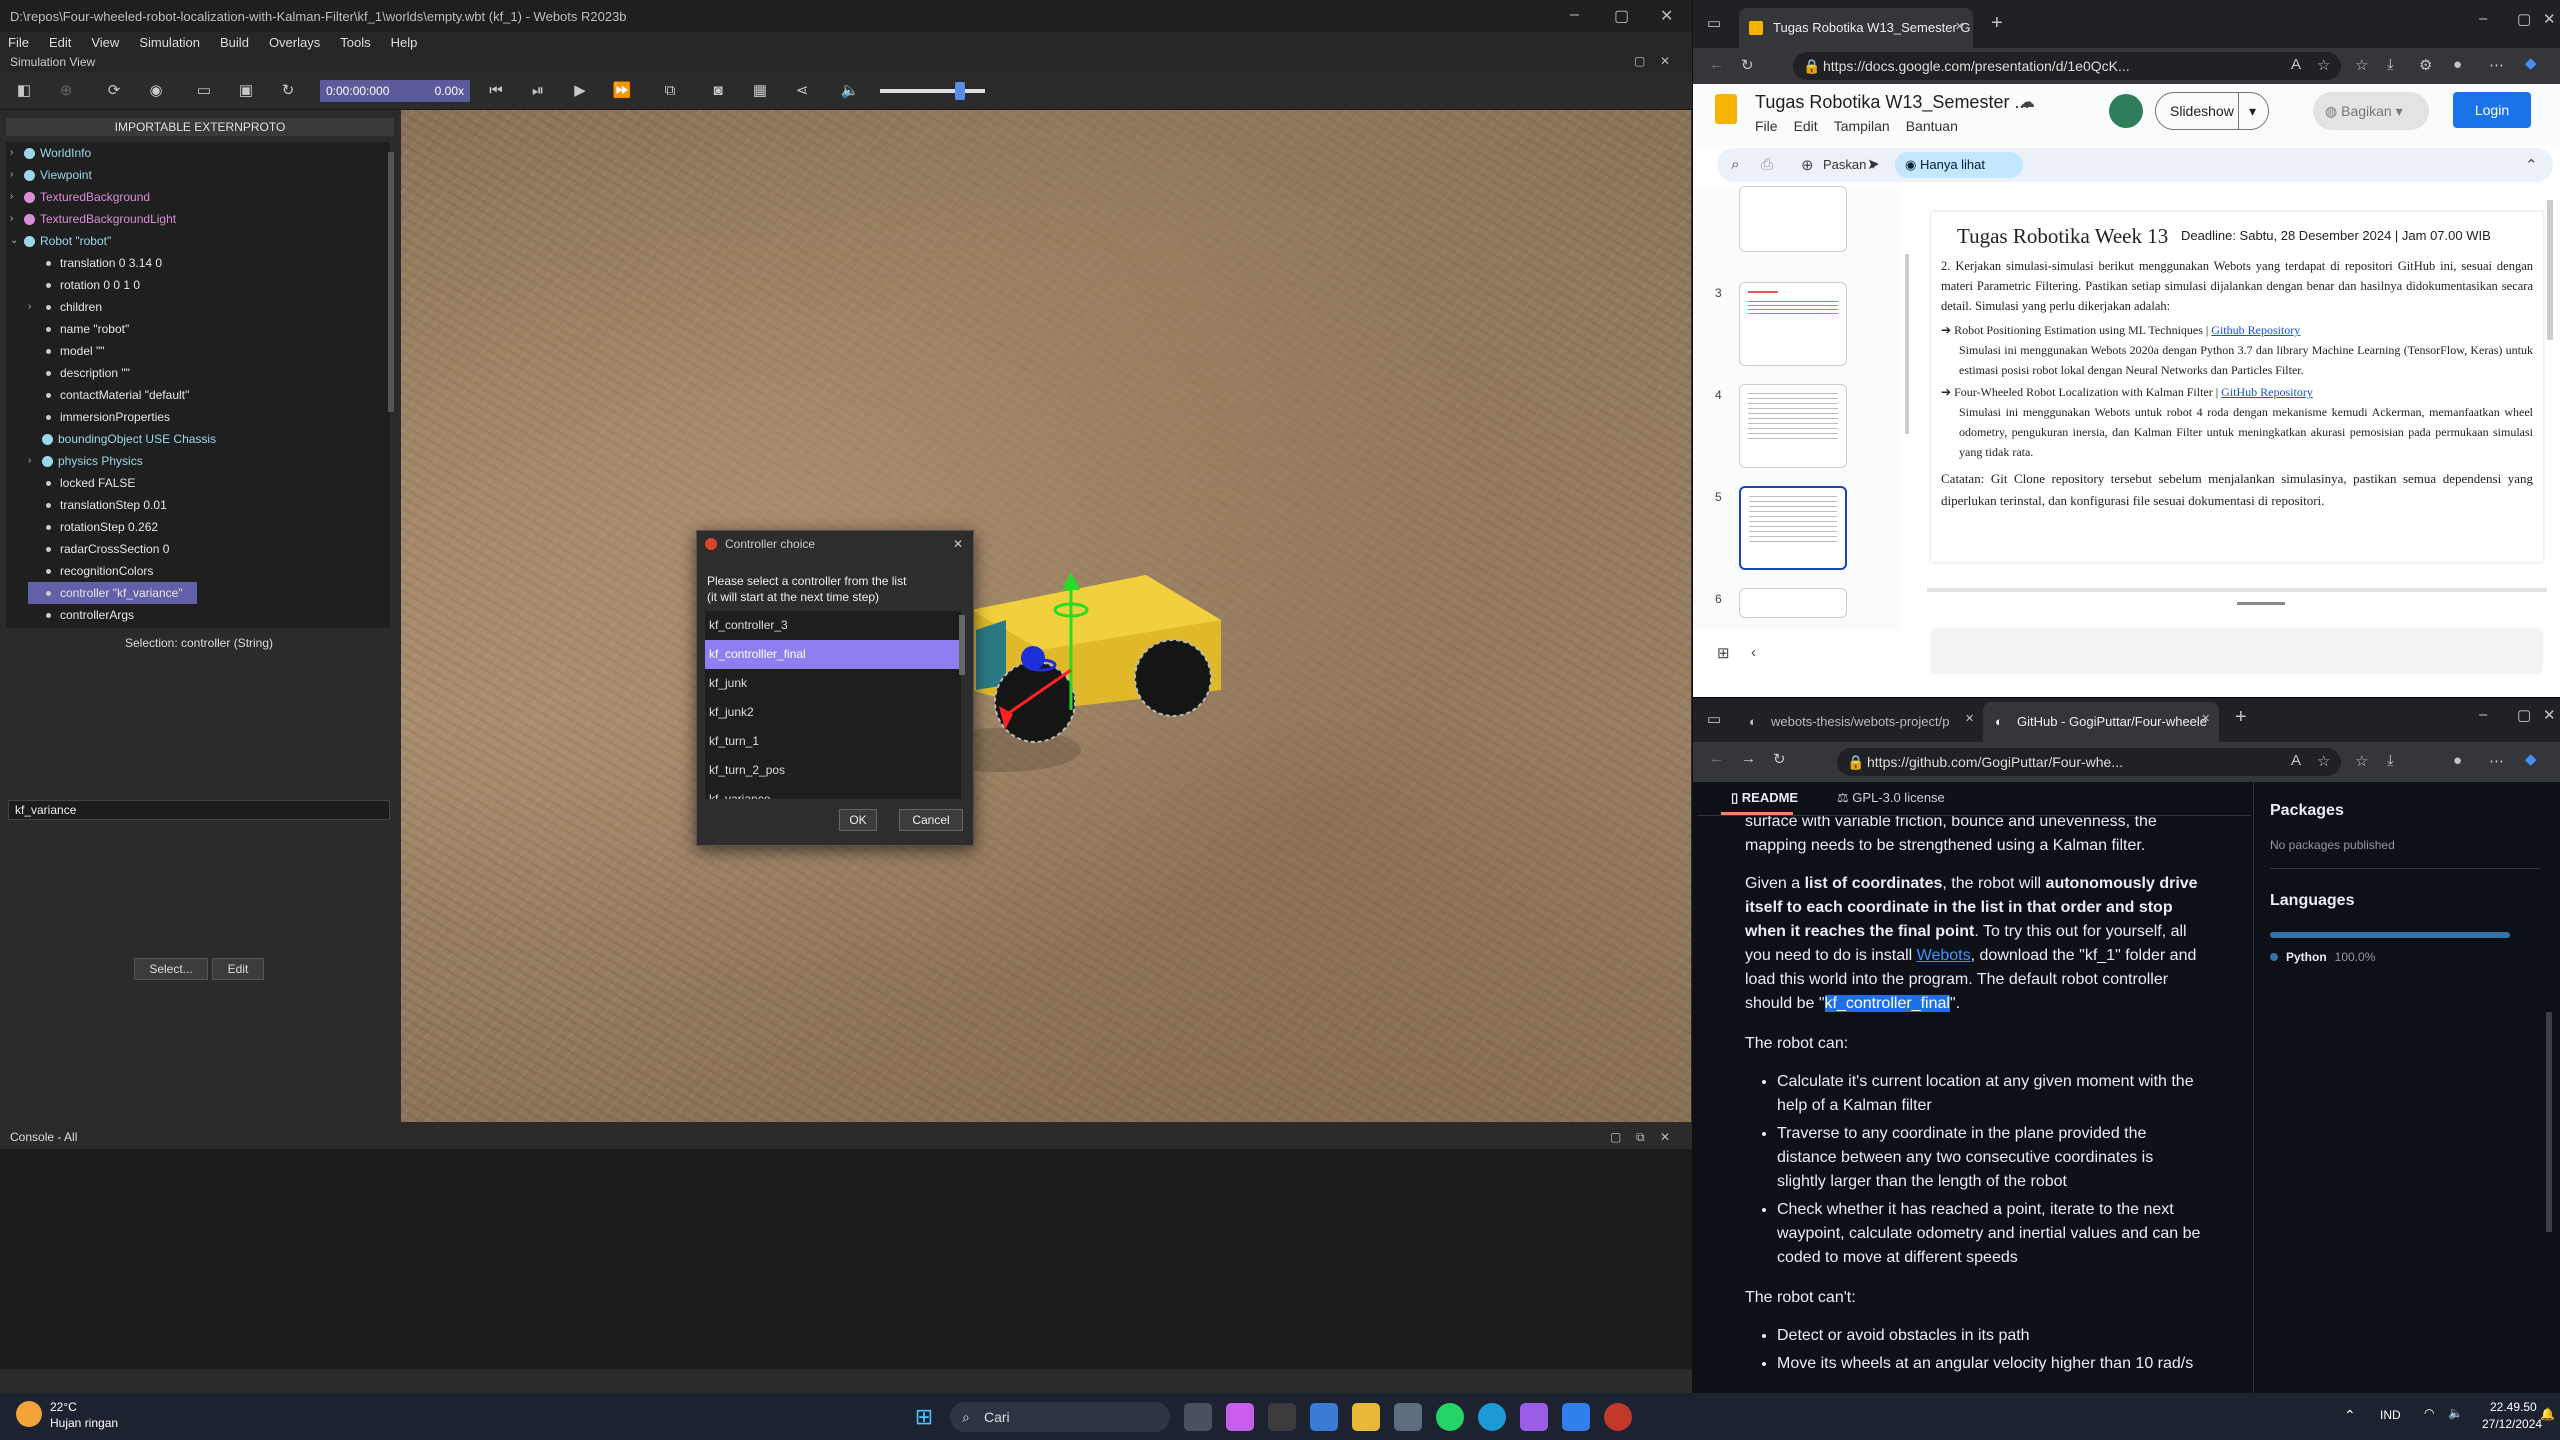  I want to click on tree-node: › WorldInfo, so click(50, 153).